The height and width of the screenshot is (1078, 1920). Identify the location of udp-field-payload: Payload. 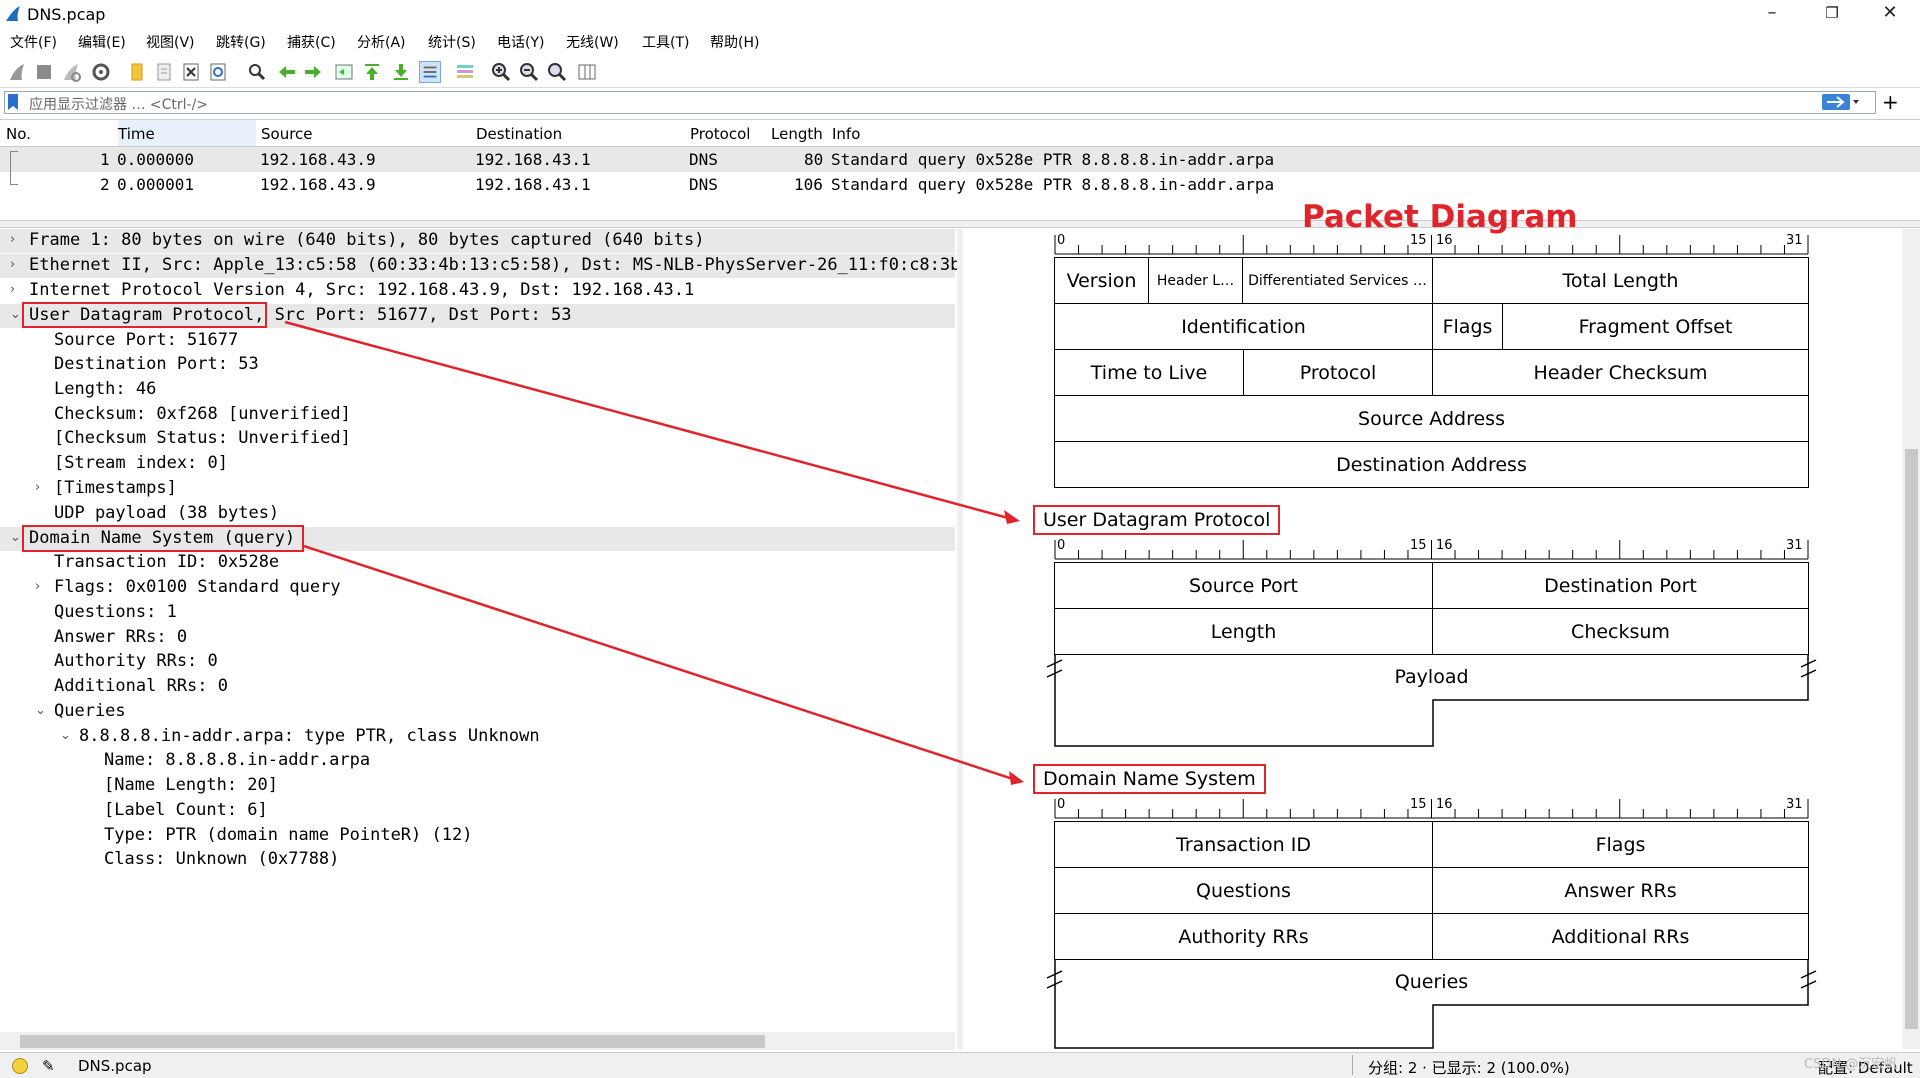
(1431, 700).